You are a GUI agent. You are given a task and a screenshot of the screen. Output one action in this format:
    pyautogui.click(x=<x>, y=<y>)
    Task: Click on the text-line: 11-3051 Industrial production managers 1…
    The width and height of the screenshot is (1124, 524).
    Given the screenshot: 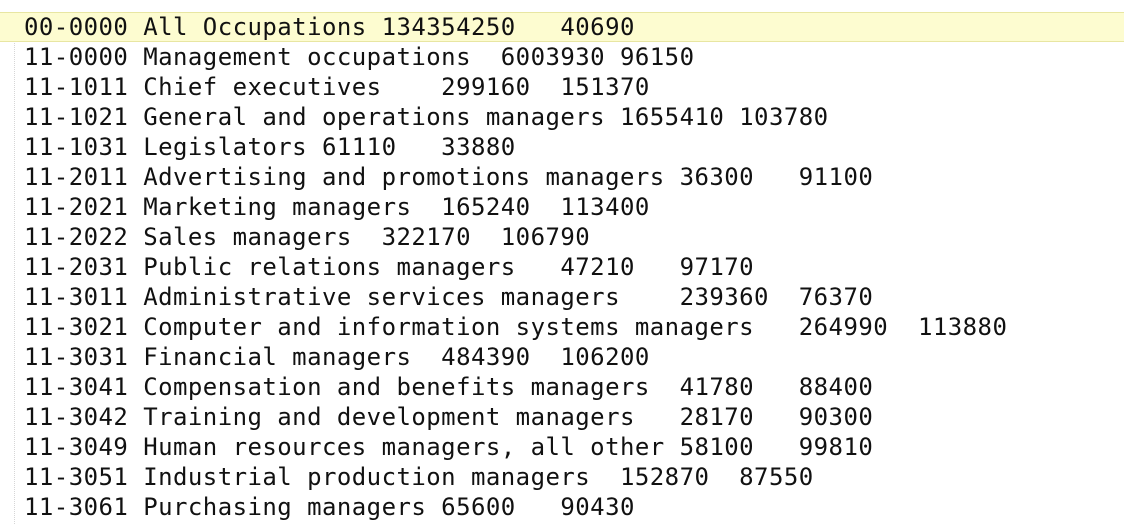 What is the action you would take?
    pyautogui.click(x=562, y=477)
    